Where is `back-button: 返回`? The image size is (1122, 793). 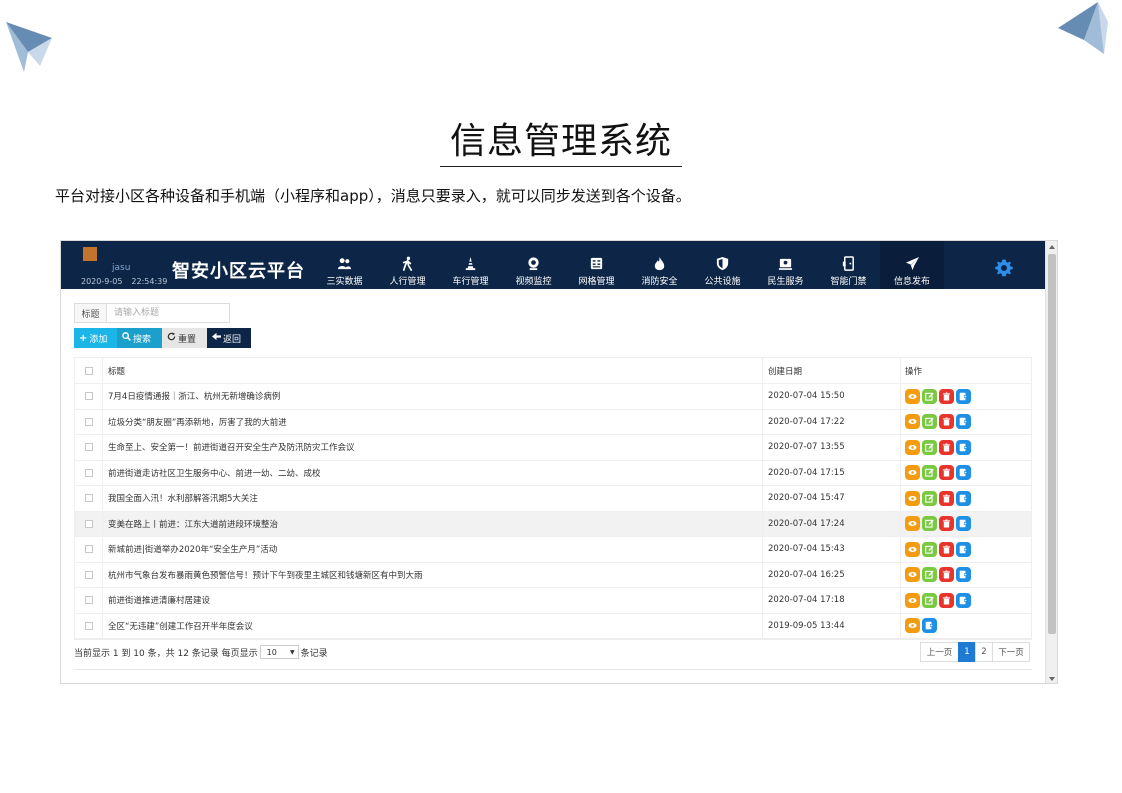 back-button: 返回 is located at coordinates (229, 338).